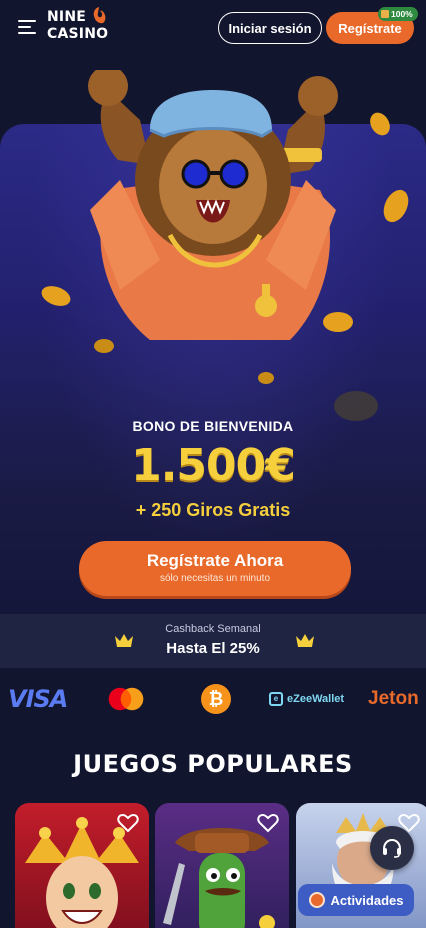 This screenshot has height=928, width=426. I want to click on headset-icon, so click(392, 848).